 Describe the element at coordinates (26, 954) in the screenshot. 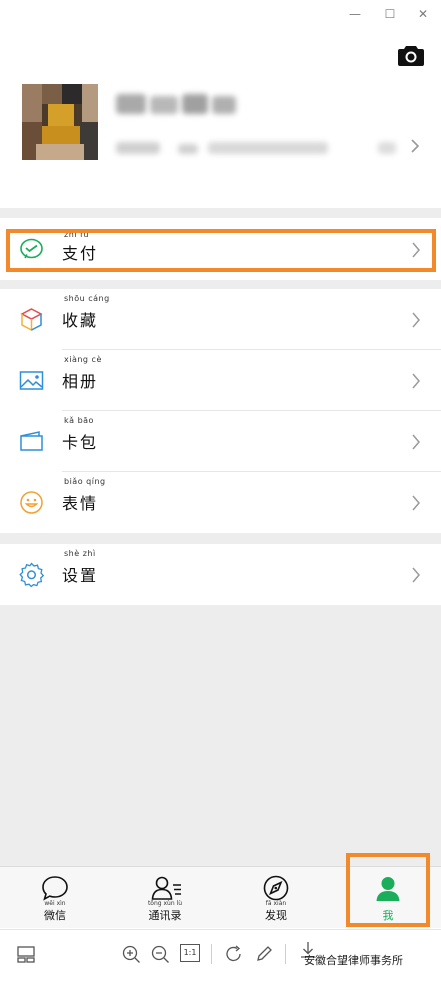

I see `thumbnail-view-icon` at that location.